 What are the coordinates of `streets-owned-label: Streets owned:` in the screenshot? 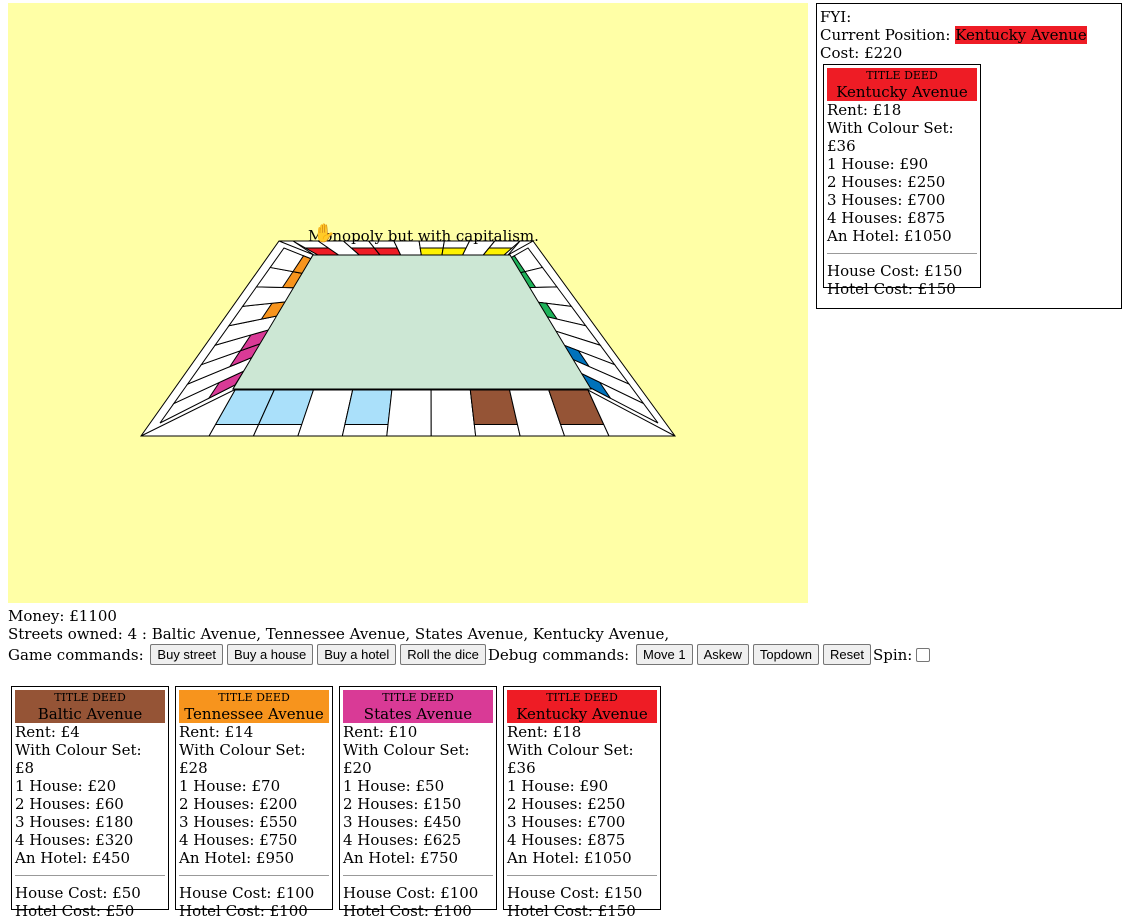 It's located at (65, 634).